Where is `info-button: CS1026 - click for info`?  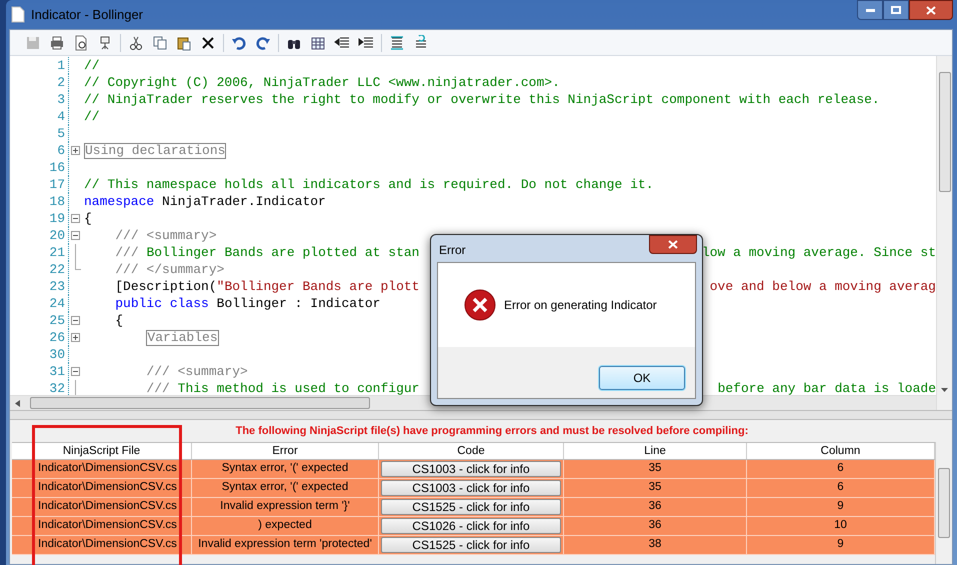 info-button: CS1026 - click for info is located at coordinates (471, 526).